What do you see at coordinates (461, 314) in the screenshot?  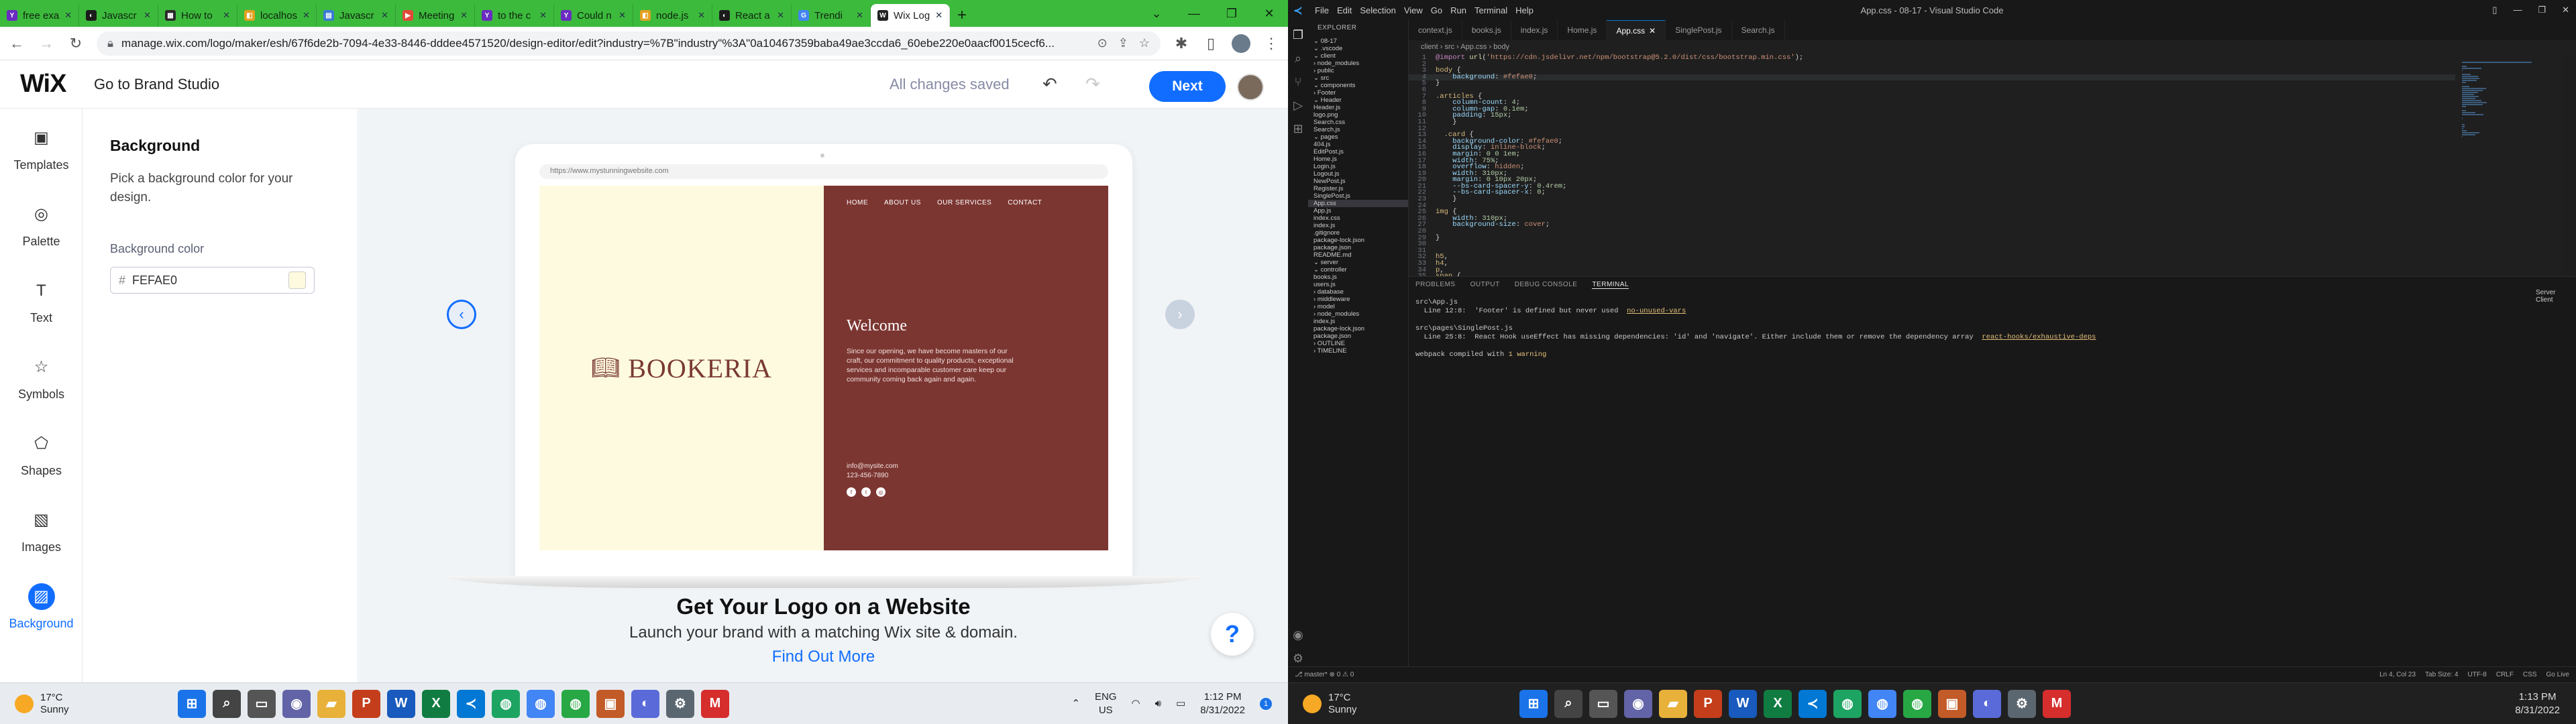 I see `previous-arrow-icon: ‹` at bounding box center [461, 314].